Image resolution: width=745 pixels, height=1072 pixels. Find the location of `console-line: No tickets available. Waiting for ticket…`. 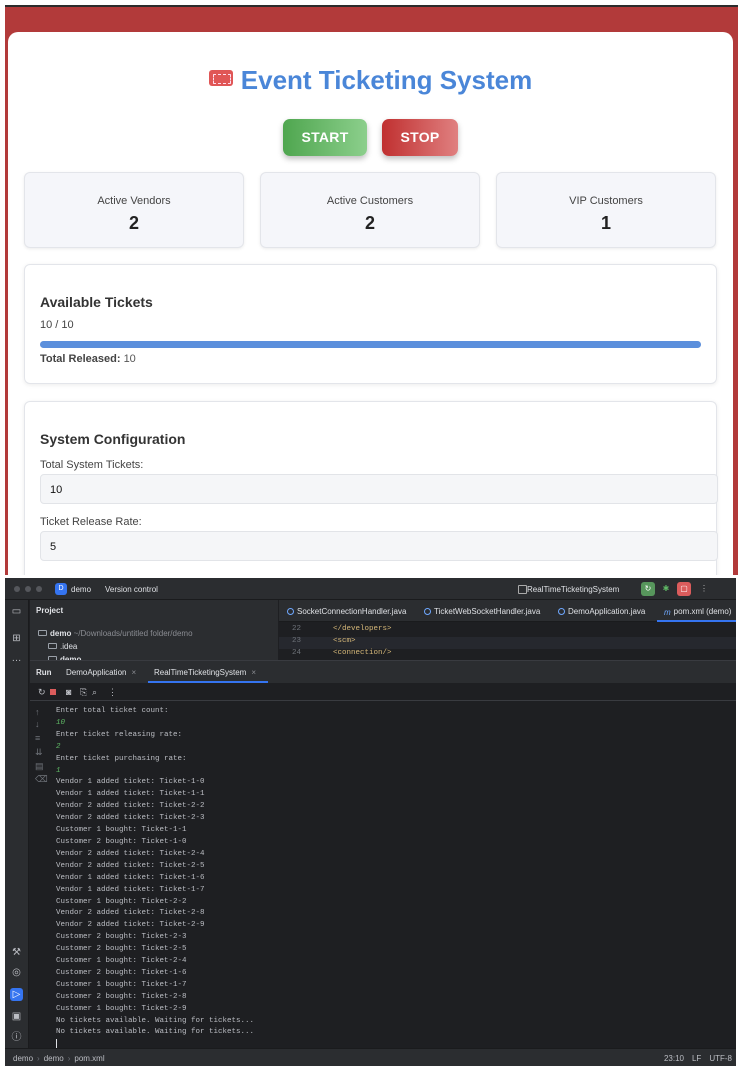

console-line: No tickets available. Waiting for ticket… is located at coordinates (155, 1020).